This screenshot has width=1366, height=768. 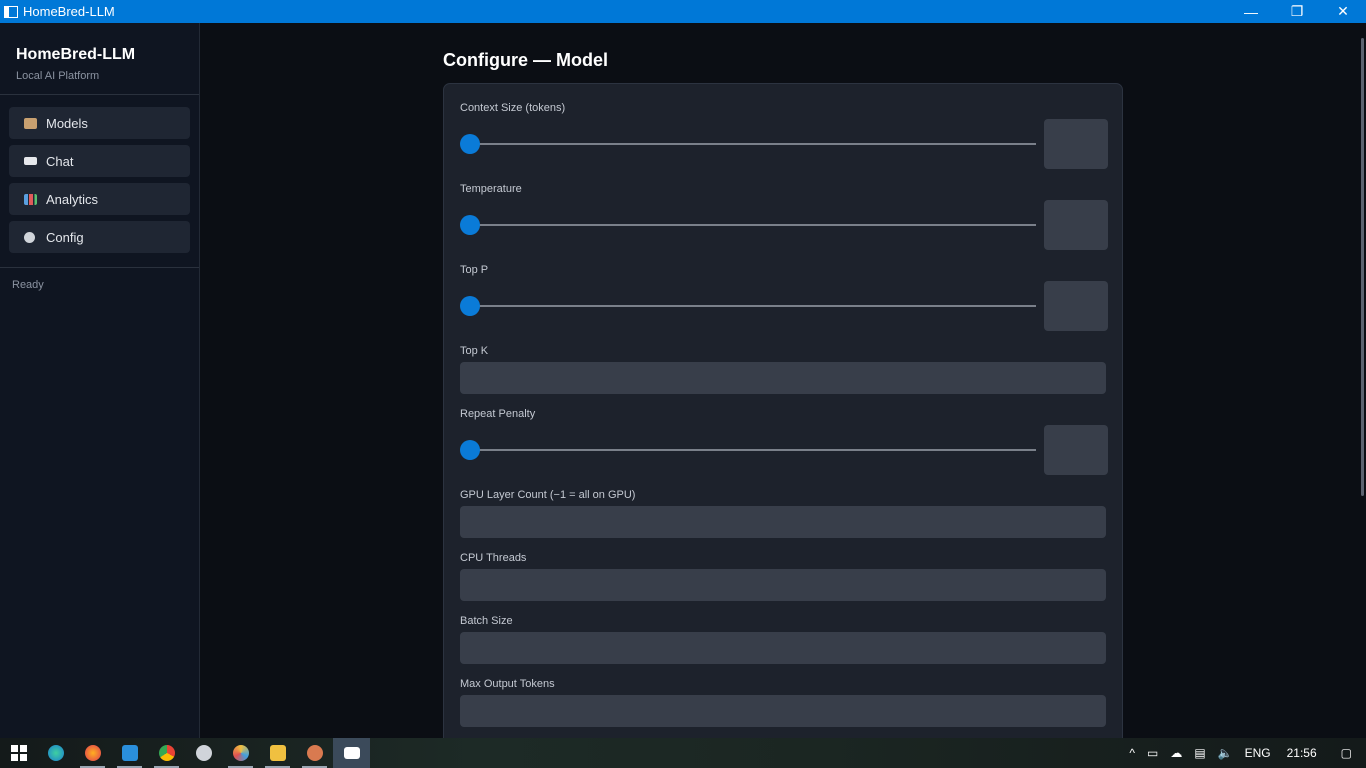 What do you see at coordinates (493, 558) in the screenshot?
I see `cpu-threads-label: CPU Threads` at bounding box center [493, 558].